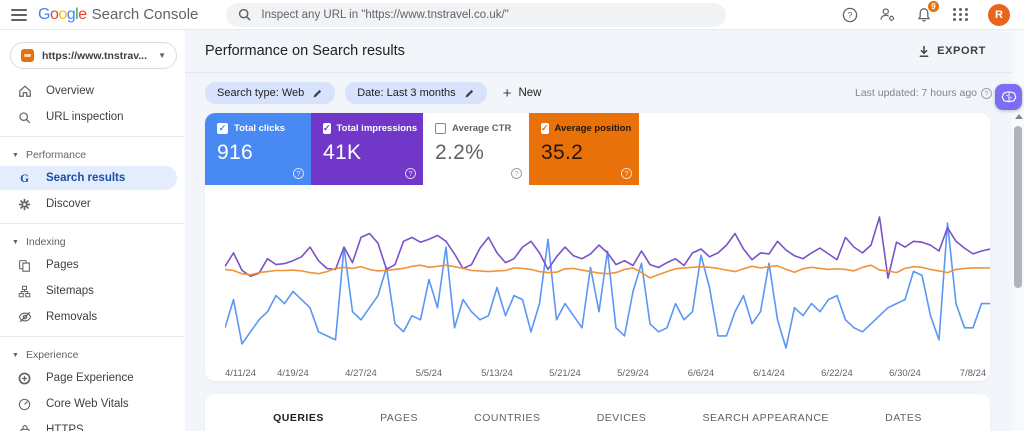  I want to click on app-logo: Google Search Console, so click(118, 15).